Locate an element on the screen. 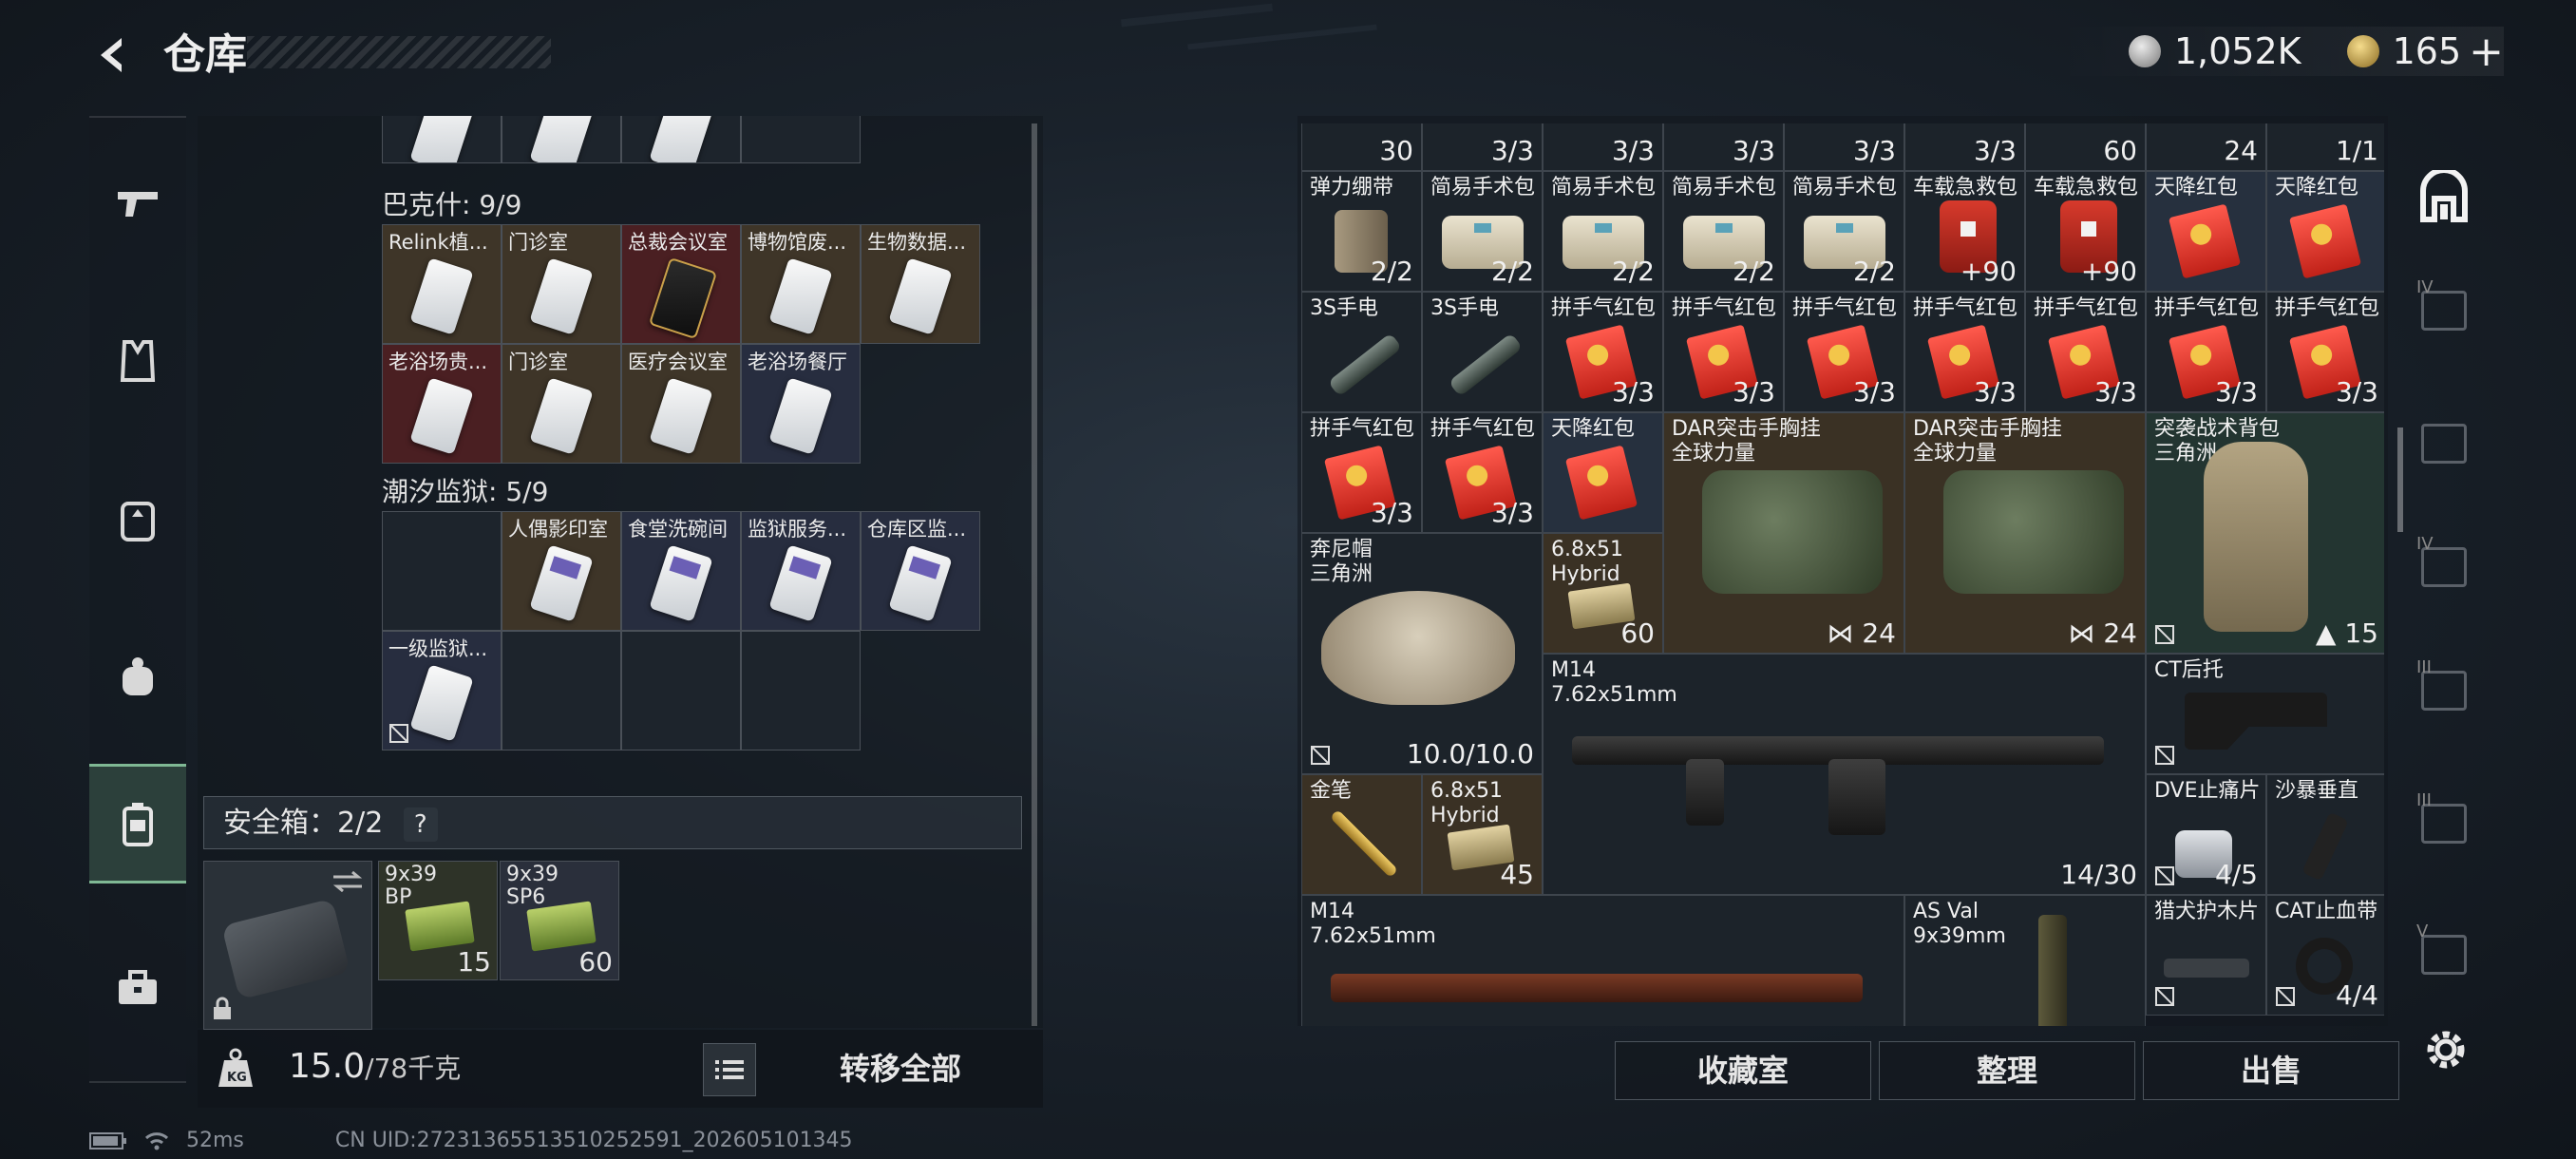 The height and width of the screenshot is (1159, 2576). attachment-item: 沙暴垂直 is located at coordinates (2325, 834).